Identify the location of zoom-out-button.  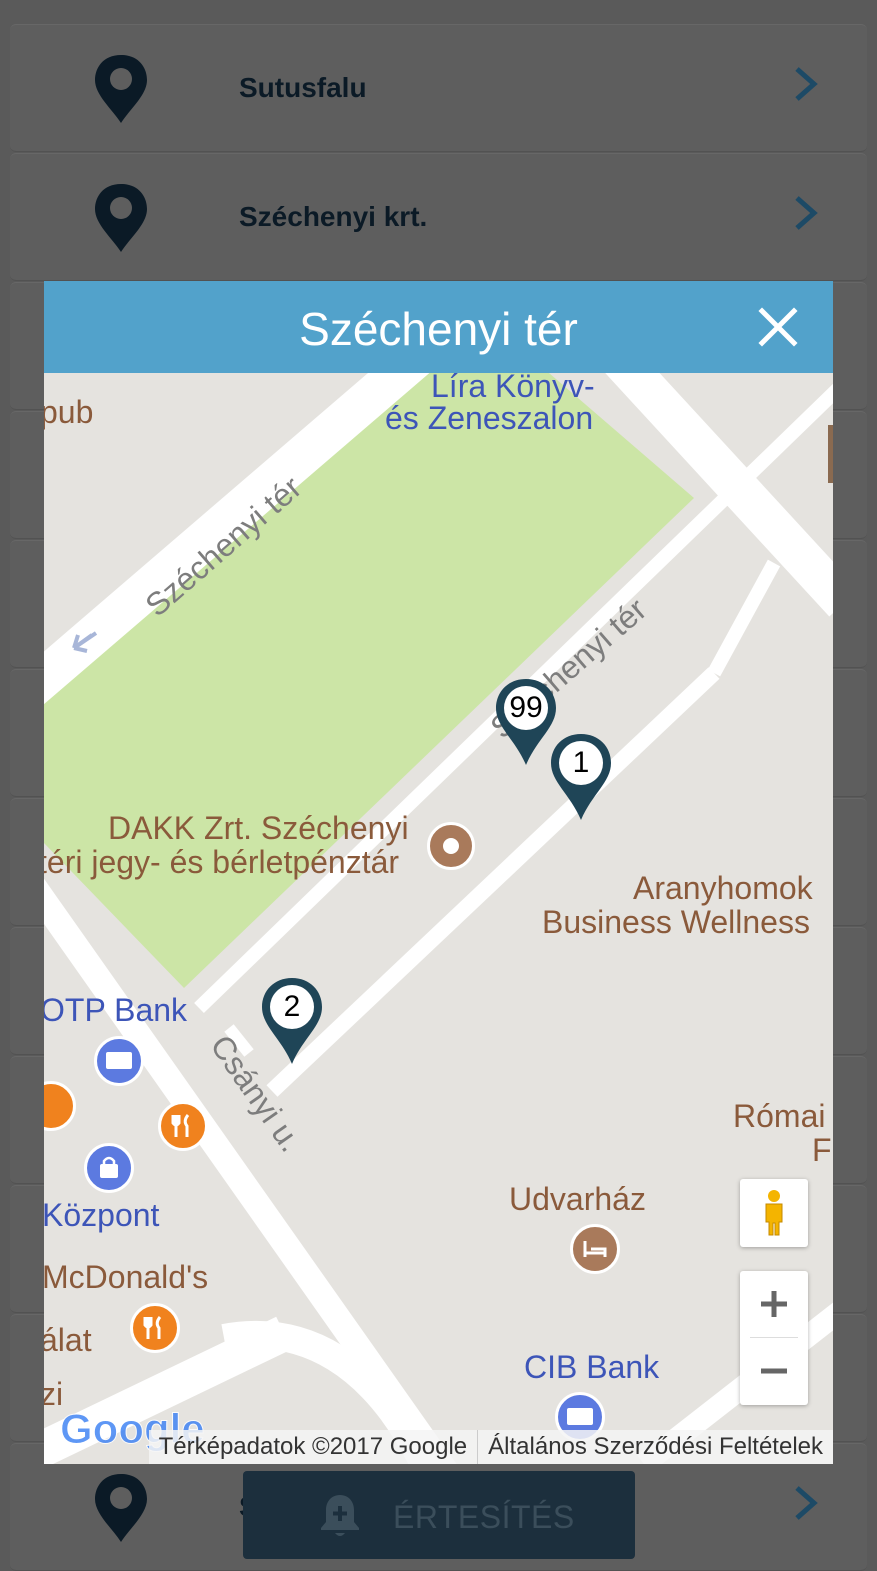
(774, 1371).